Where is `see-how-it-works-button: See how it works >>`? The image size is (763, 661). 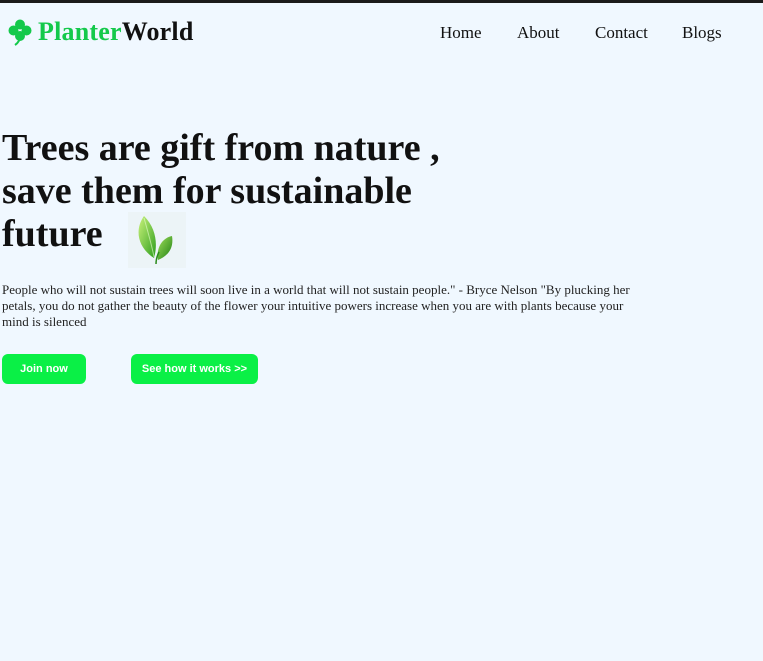
see-how-it-works-button: See how it works >> is located at coordinates (194, 369).